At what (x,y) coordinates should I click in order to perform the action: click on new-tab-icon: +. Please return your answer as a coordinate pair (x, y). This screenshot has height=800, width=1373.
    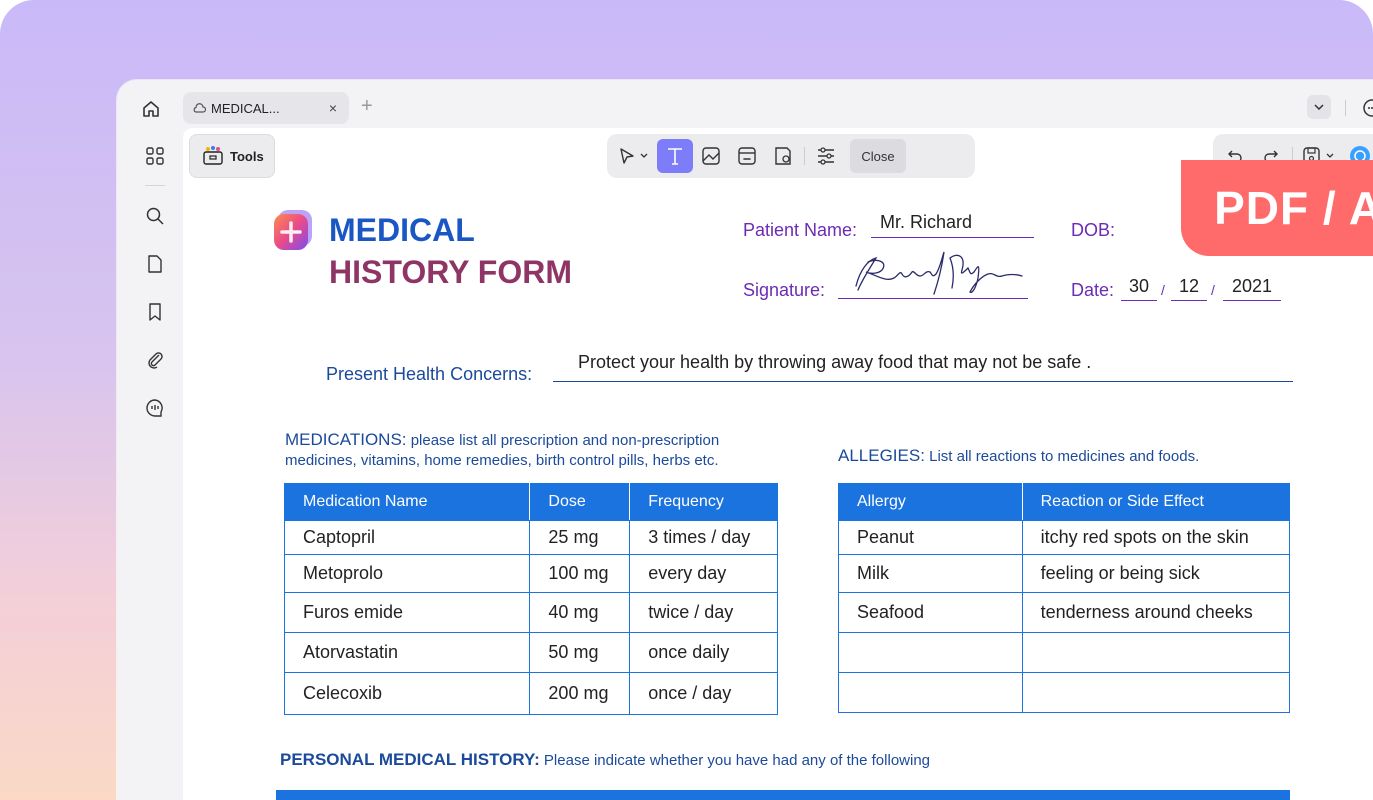
    Looking at the image, I should click on (367, 106).